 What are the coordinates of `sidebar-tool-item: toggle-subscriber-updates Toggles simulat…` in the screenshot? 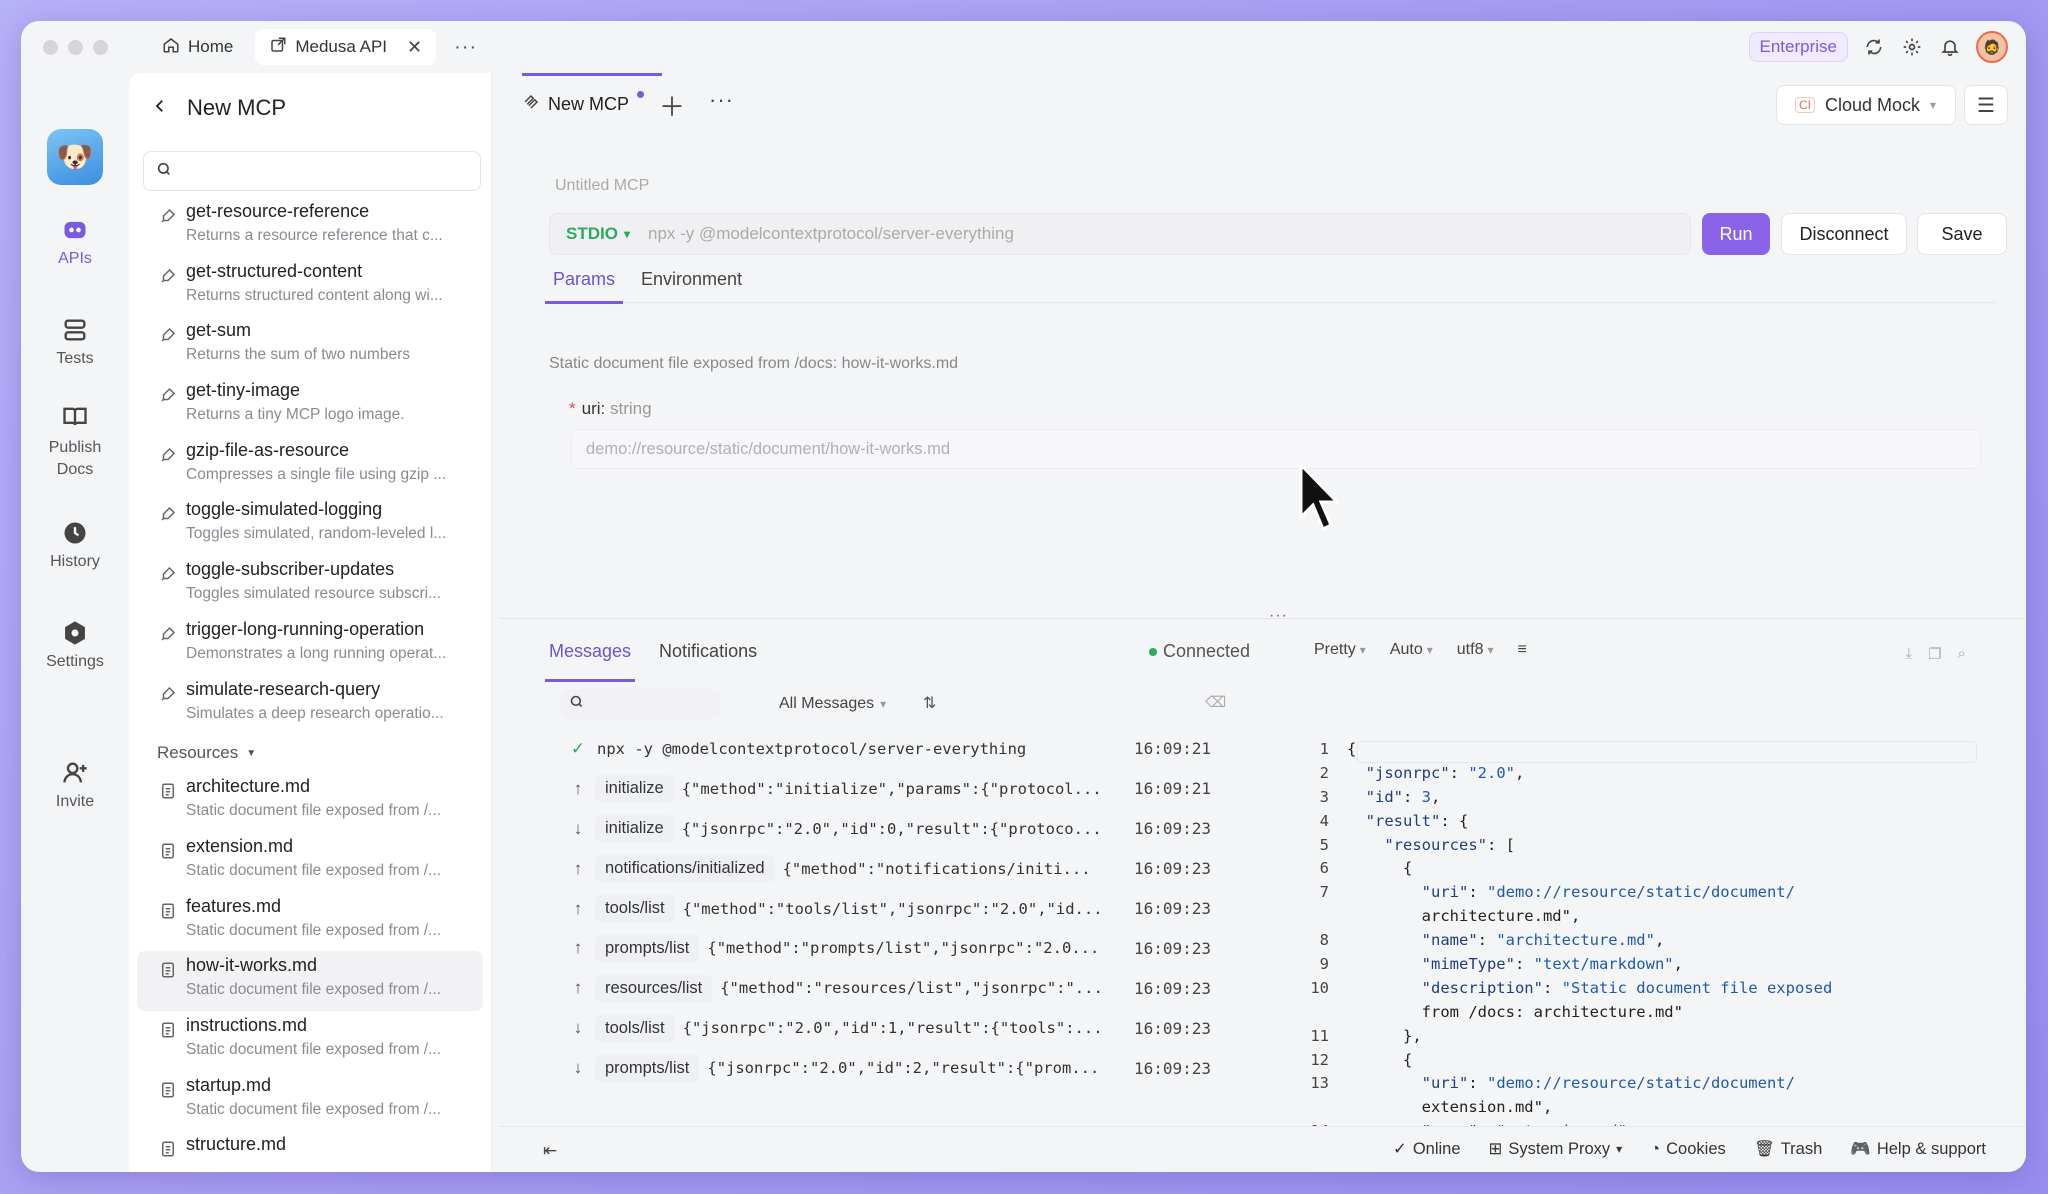 It's located at (310, 585).